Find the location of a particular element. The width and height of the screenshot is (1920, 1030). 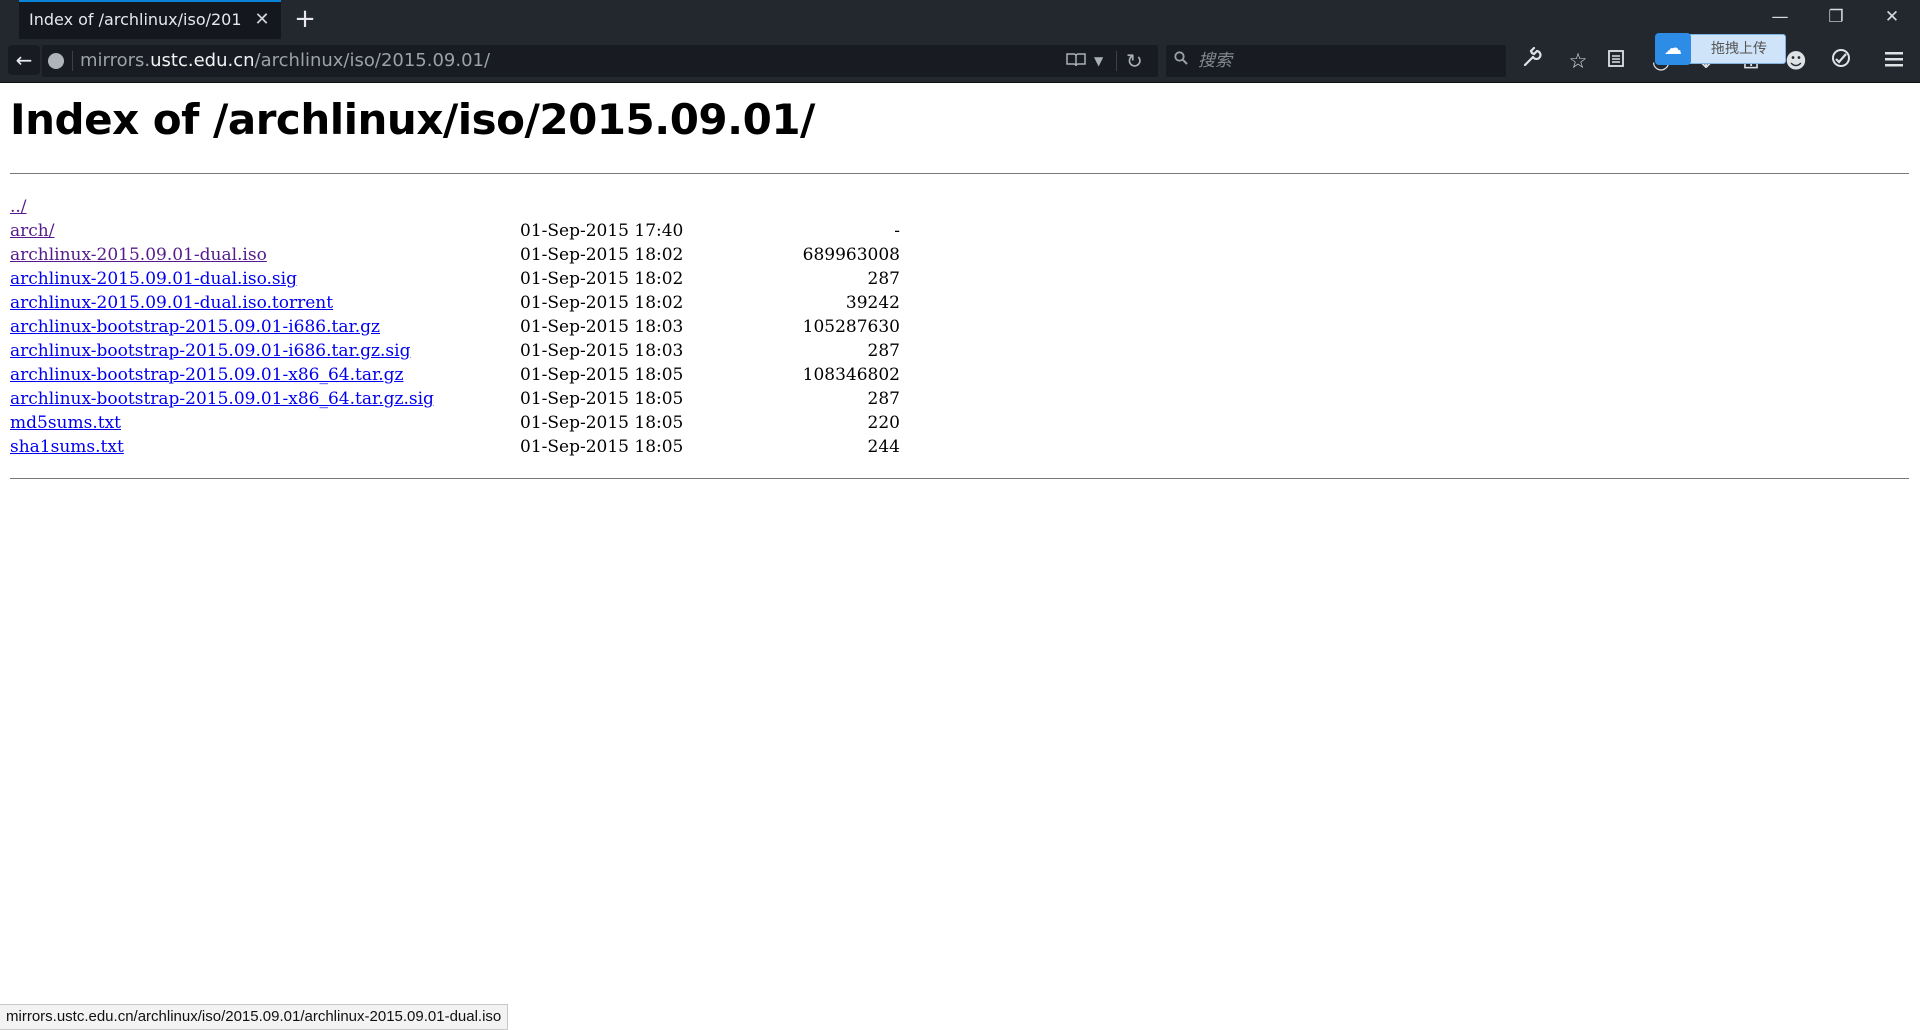

star-icon: ☆ is located at coordinates (1578, 61).